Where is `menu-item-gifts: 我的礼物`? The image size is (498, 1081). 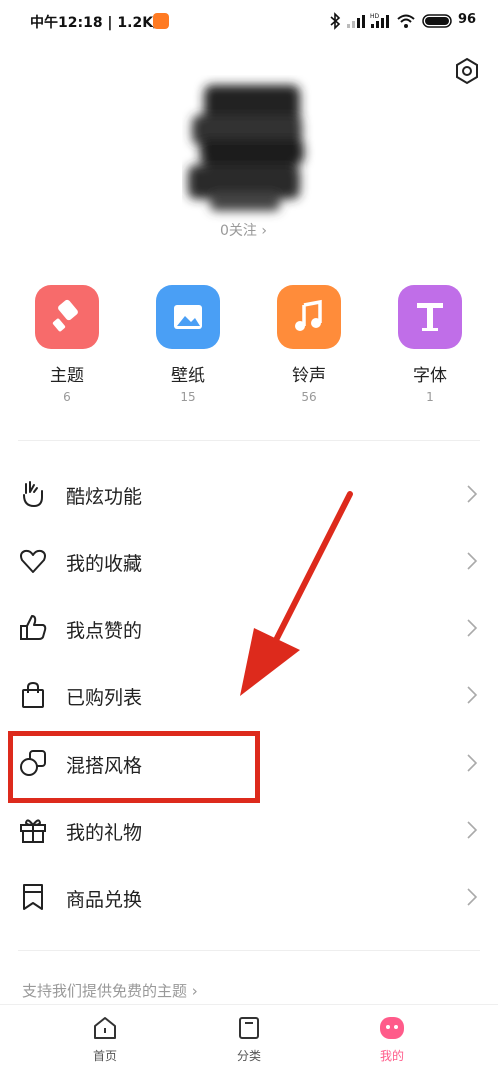 menu-item-gifts: 我的礼物 is located at coordinates (249, 831).